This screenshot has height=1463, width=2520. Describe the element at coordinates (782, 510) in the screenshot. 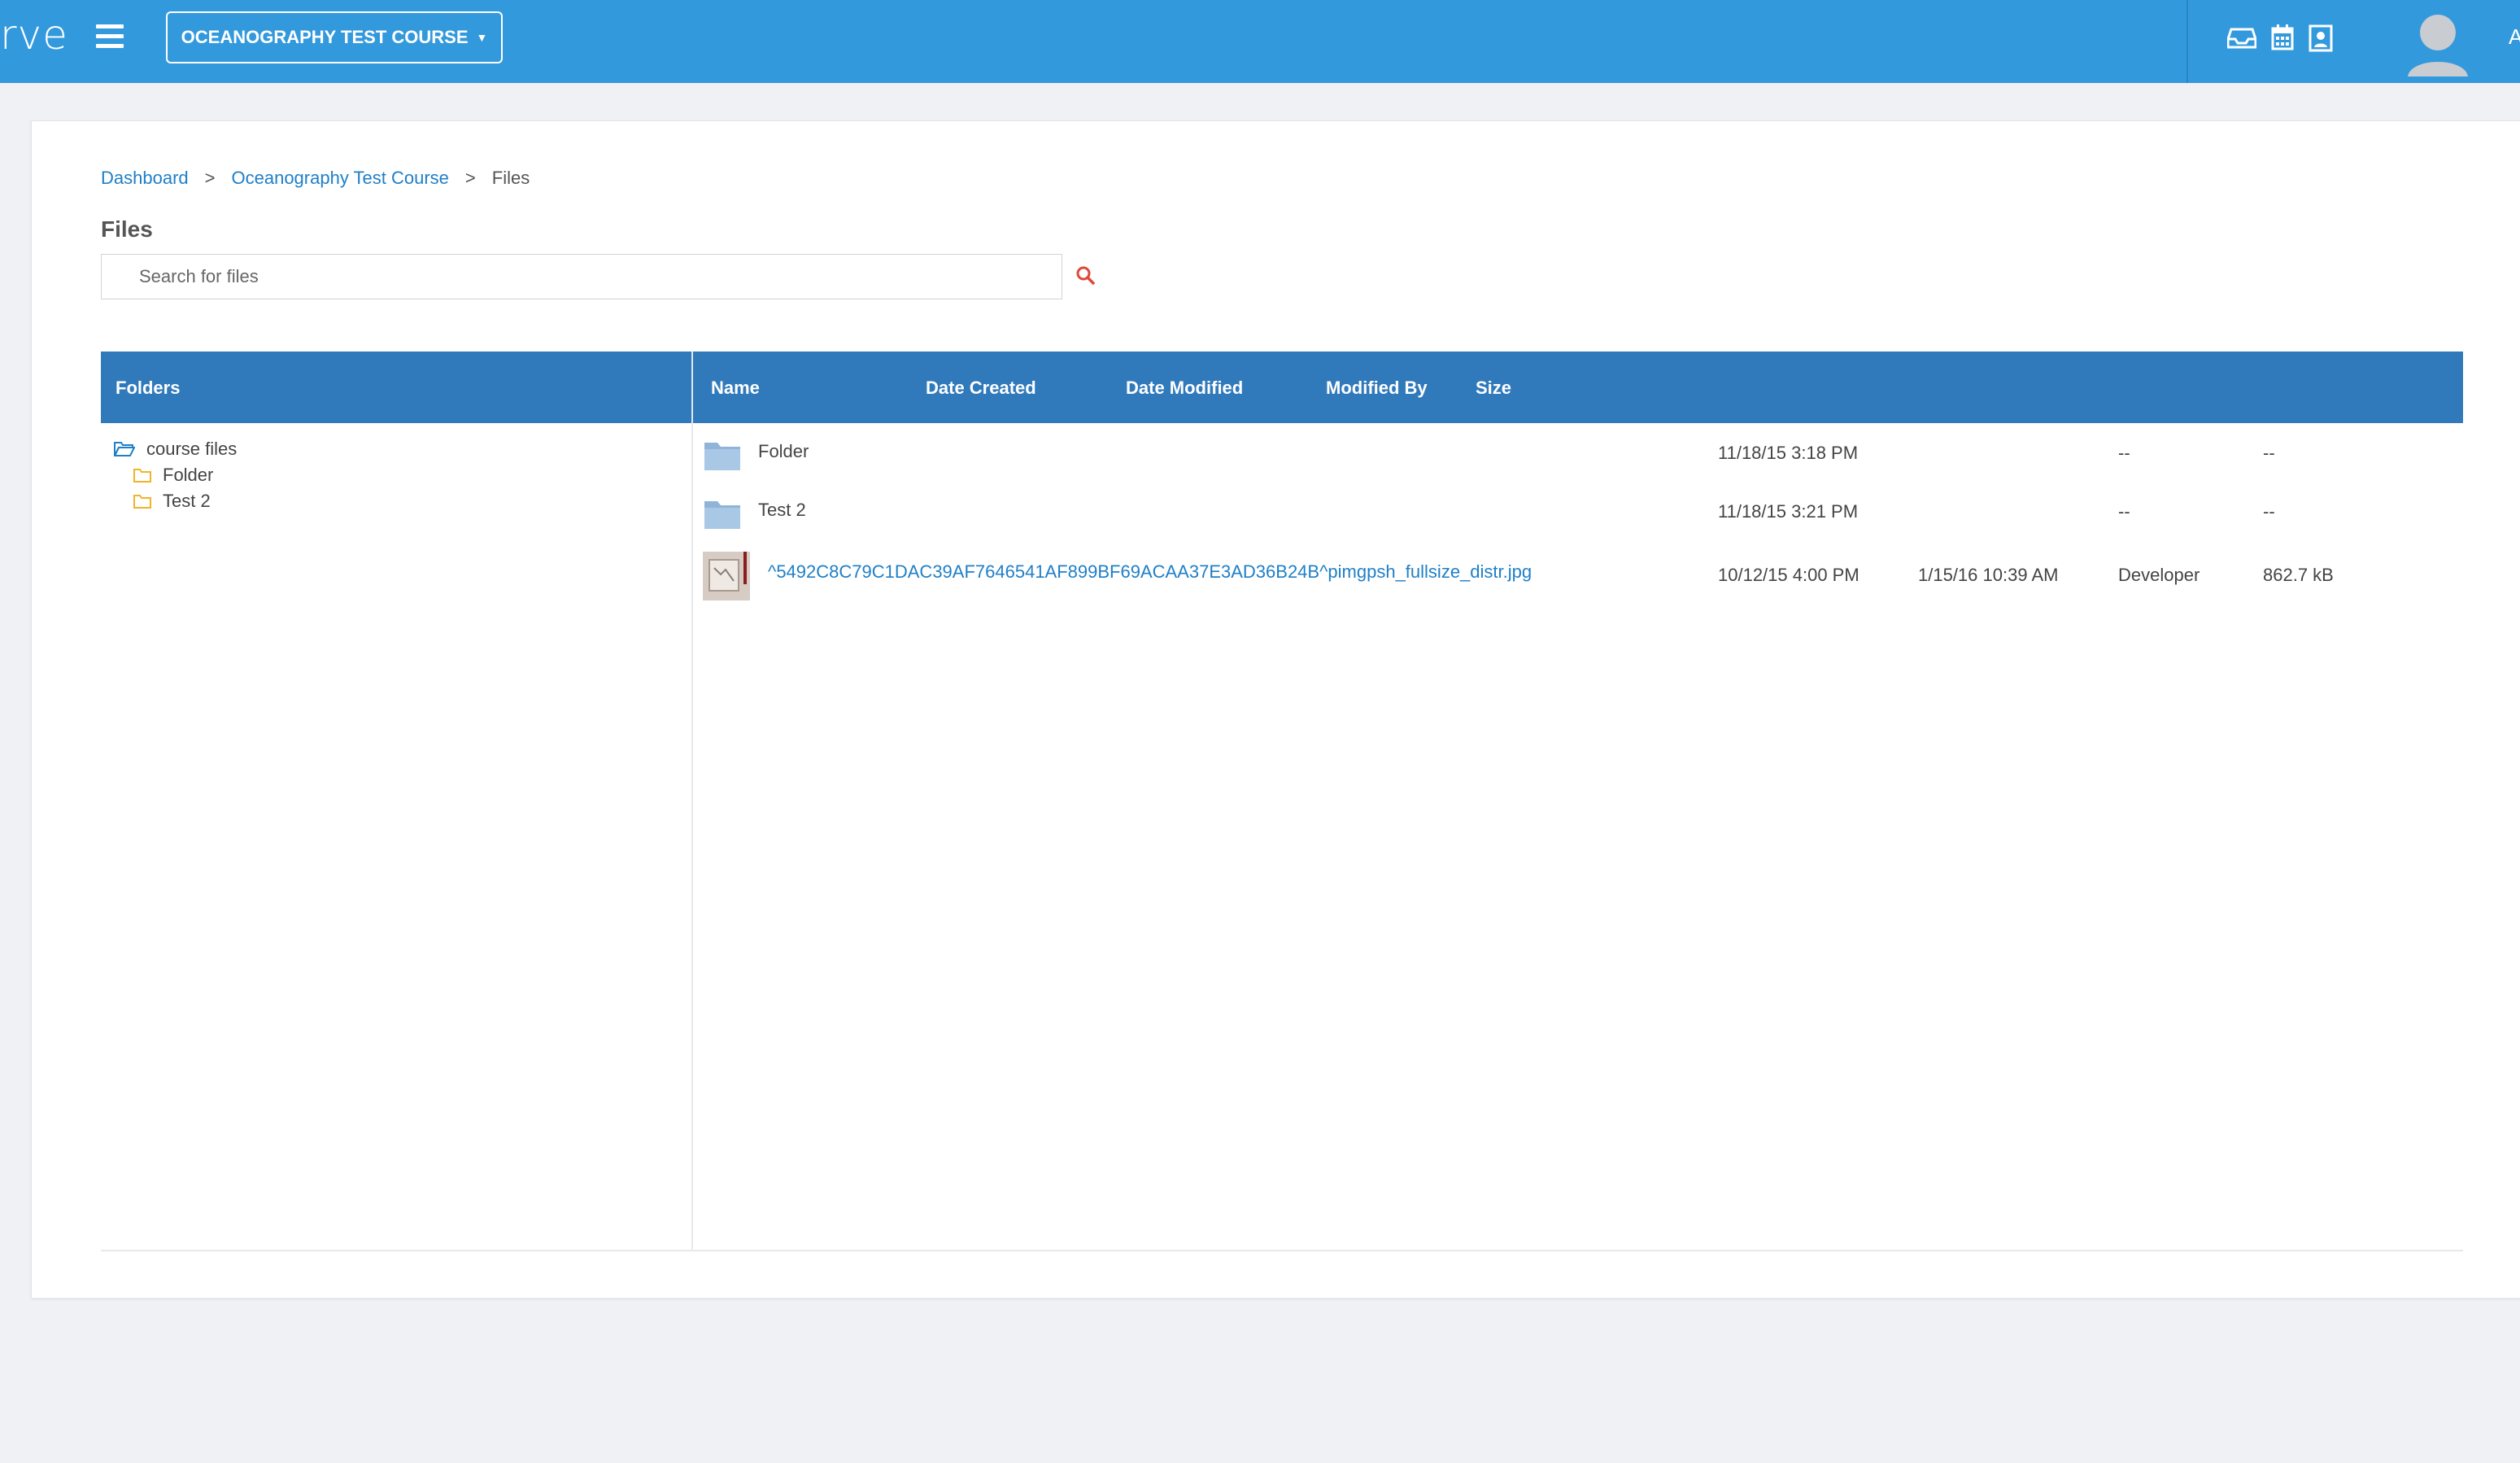

I see `file-name: Test 2` at that location.